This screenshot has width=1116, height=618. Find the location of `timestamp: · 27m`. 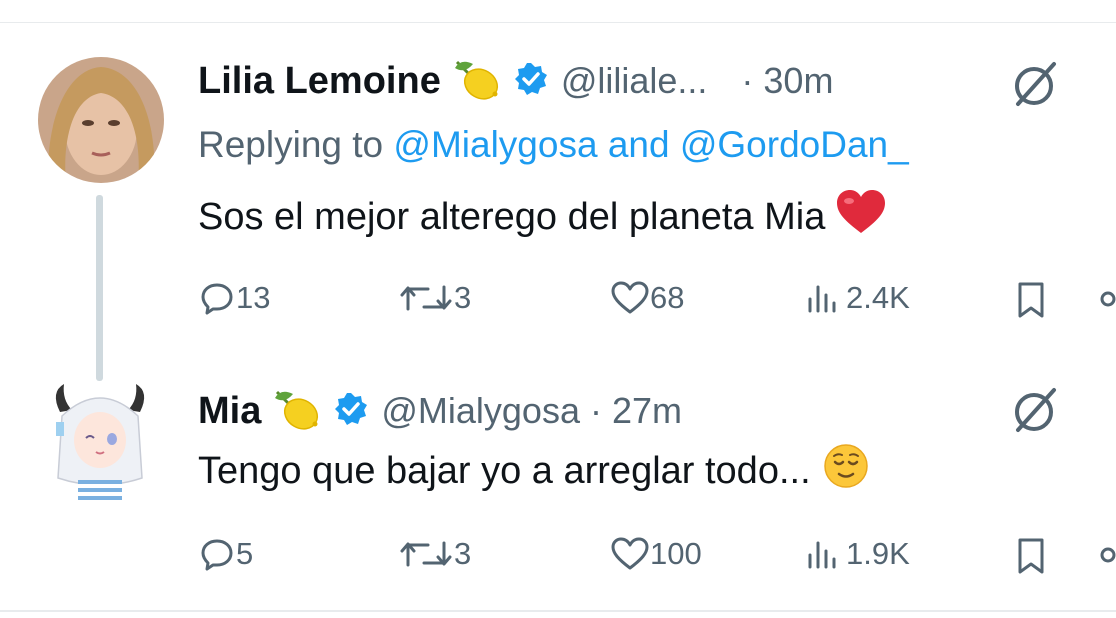

timestamp: · 27m is located at coordinates (636, 411).